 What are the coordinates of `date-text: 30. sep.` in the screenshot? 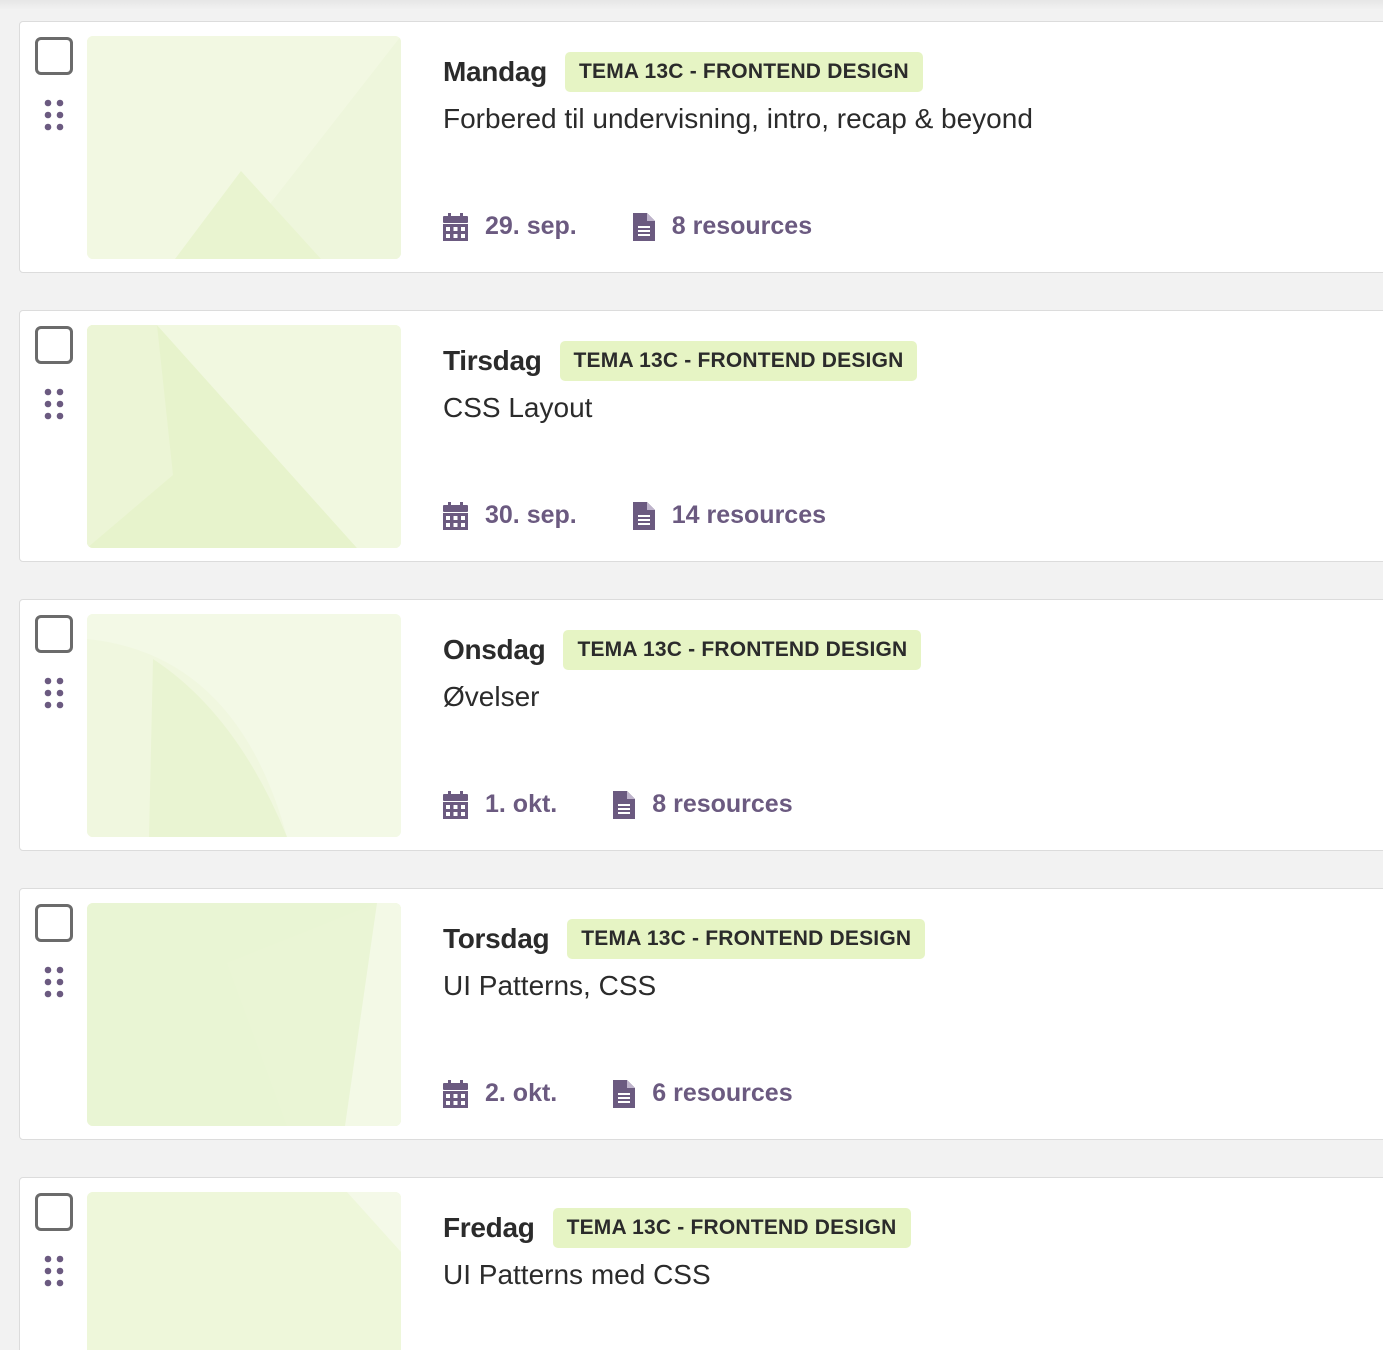 It's located at (531, 515).